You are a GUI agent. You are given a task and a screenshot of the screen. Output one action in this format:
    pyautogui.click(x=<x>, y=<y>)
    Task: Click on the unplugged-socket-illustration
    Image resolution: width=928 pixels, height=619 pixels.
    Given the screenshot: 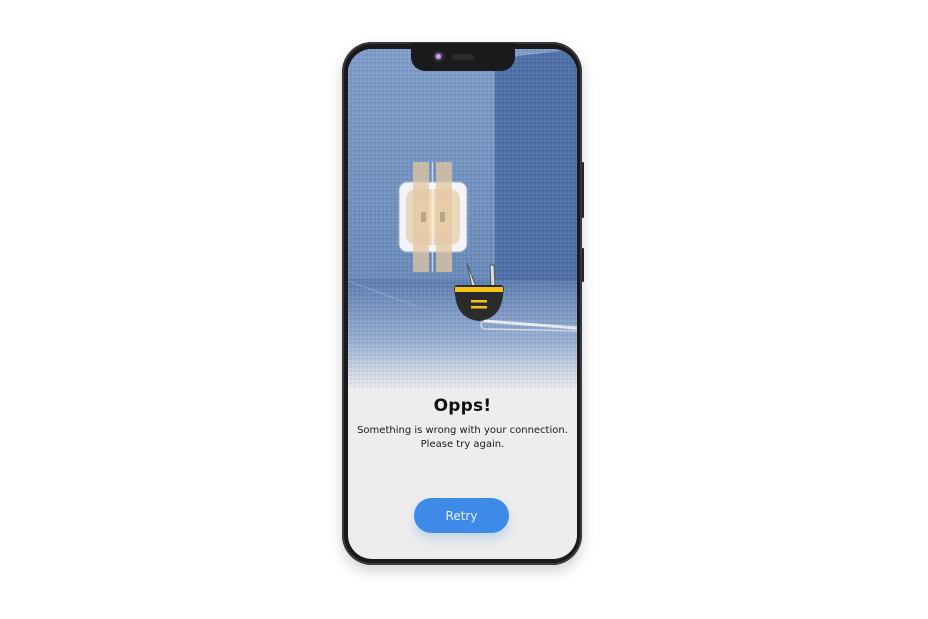 What is the action you would take?
    pyautogui.click(x=462, y=219)
    